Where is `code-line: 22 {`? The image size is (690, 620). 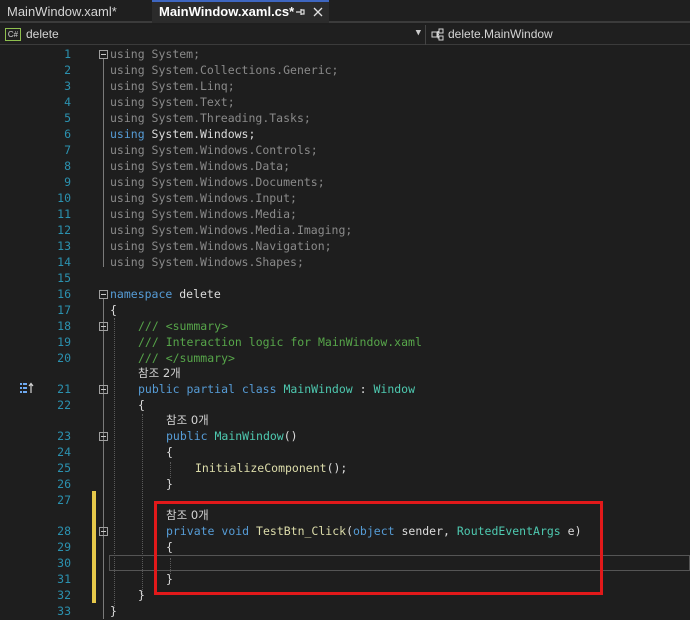
code-line: 22 { is located at coordinates (345, 405).